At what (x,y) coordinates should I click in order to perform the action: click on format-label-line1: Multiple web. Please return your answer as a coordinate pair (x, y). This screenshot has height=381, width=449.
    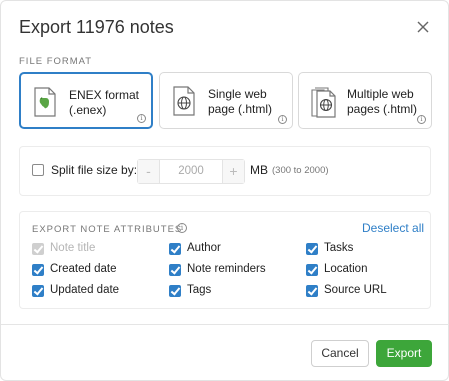
    Looking at the image, I should click on (380, 94).